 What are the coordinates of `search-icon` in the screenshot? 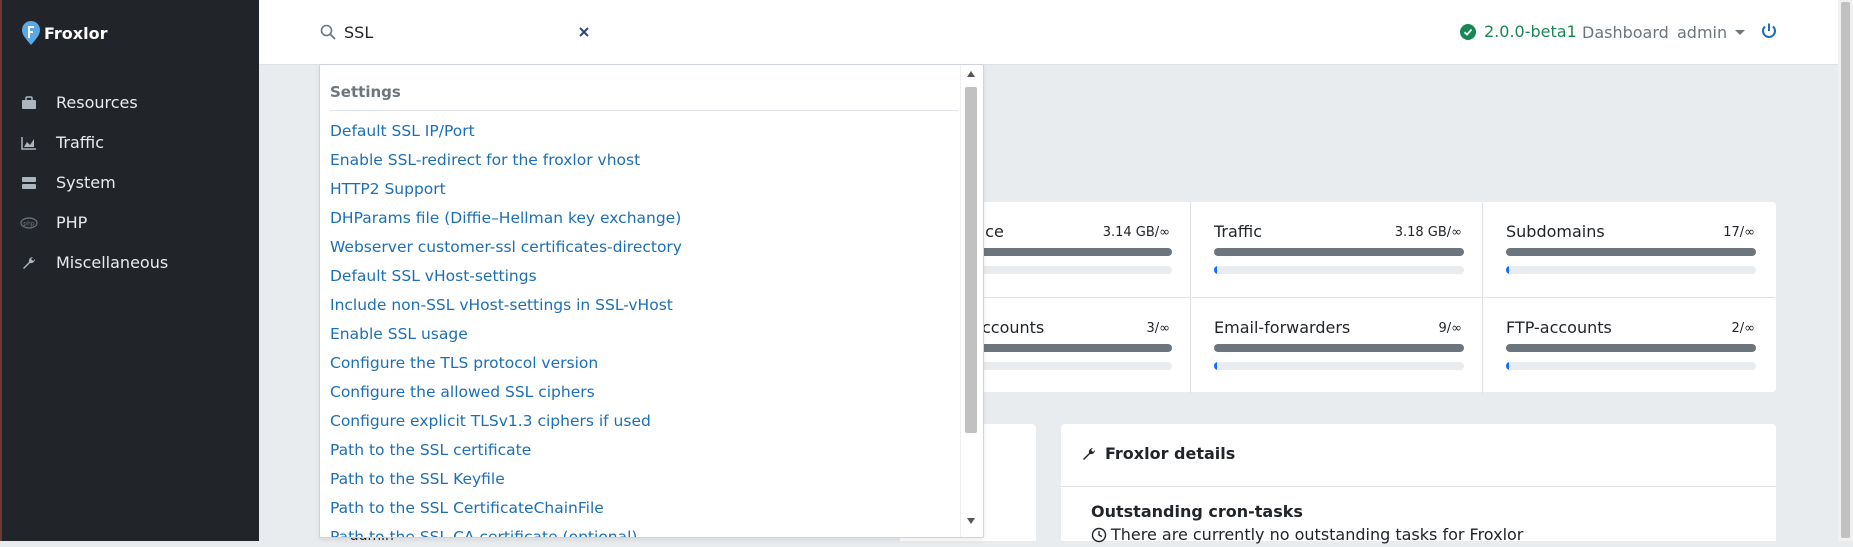 It's located at (328, 32).